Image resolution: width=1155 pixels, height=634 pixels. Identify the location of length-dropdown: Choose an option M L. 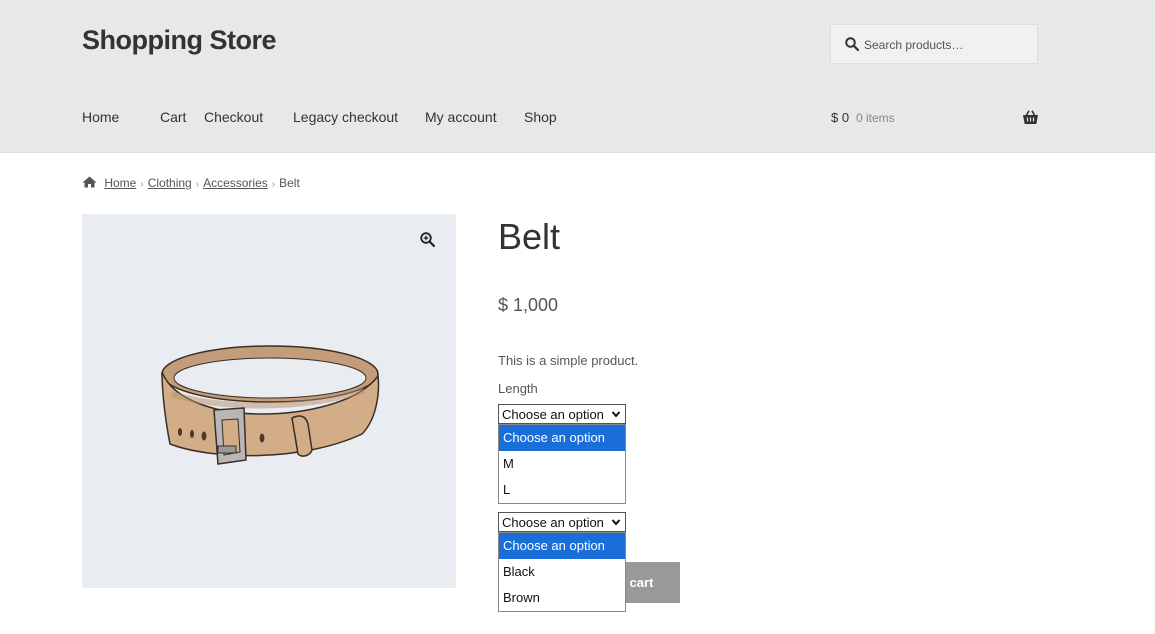
(562, 464).